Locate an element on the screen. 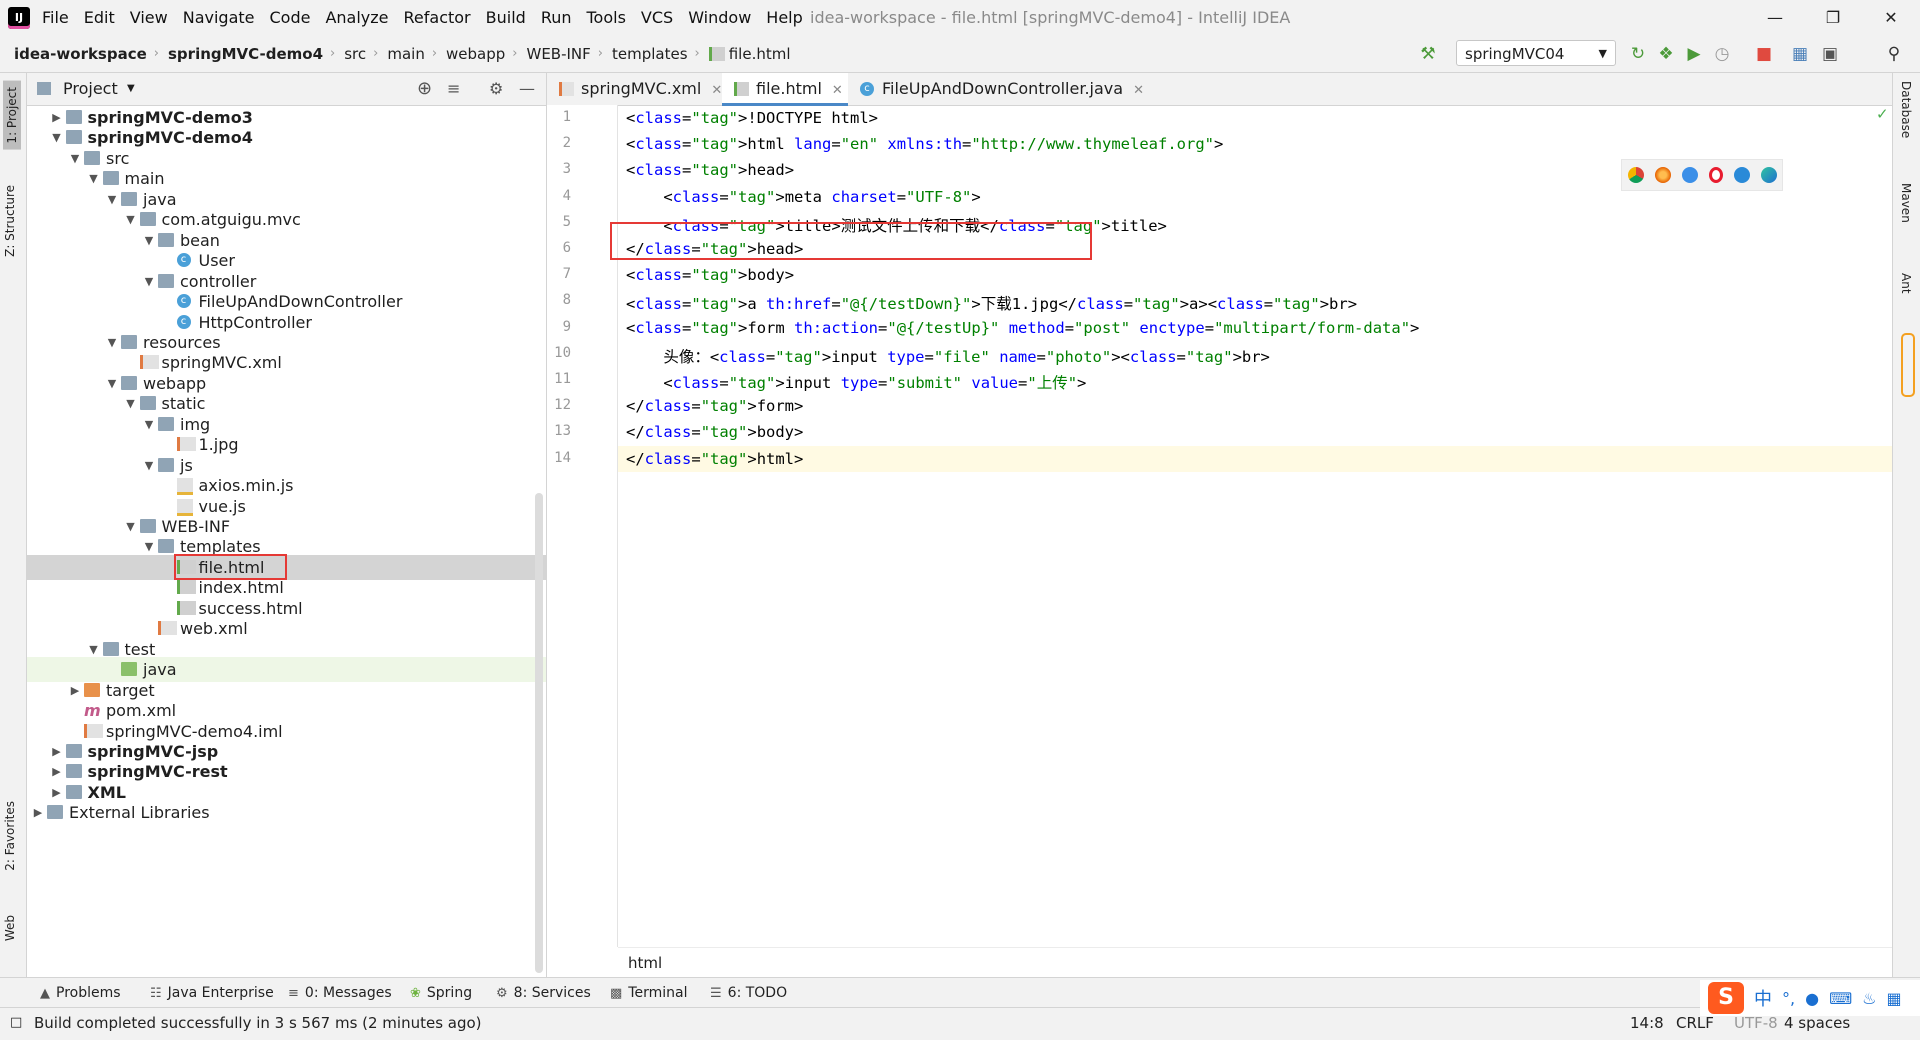  ie-icon is located at coordinates (1741, 175).